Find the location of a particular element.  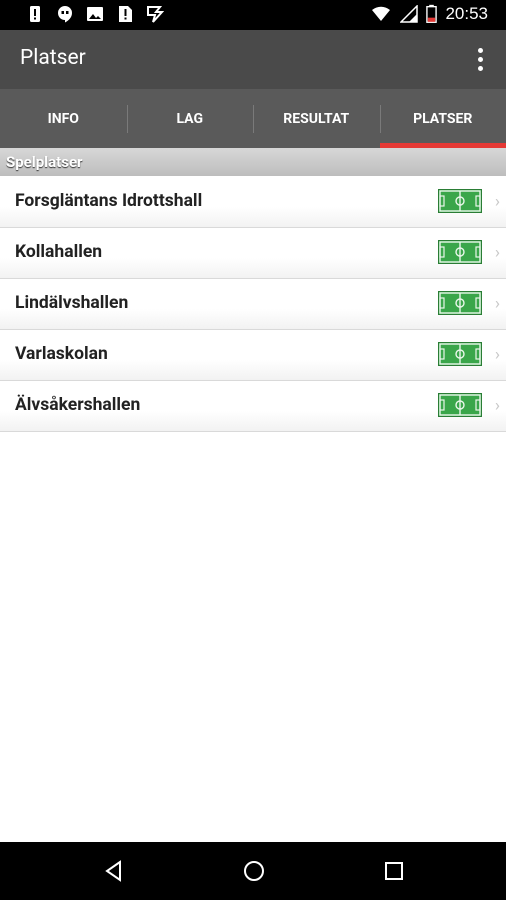

venue-name: Älvsåkershallen is located at coordinates (78, 405).